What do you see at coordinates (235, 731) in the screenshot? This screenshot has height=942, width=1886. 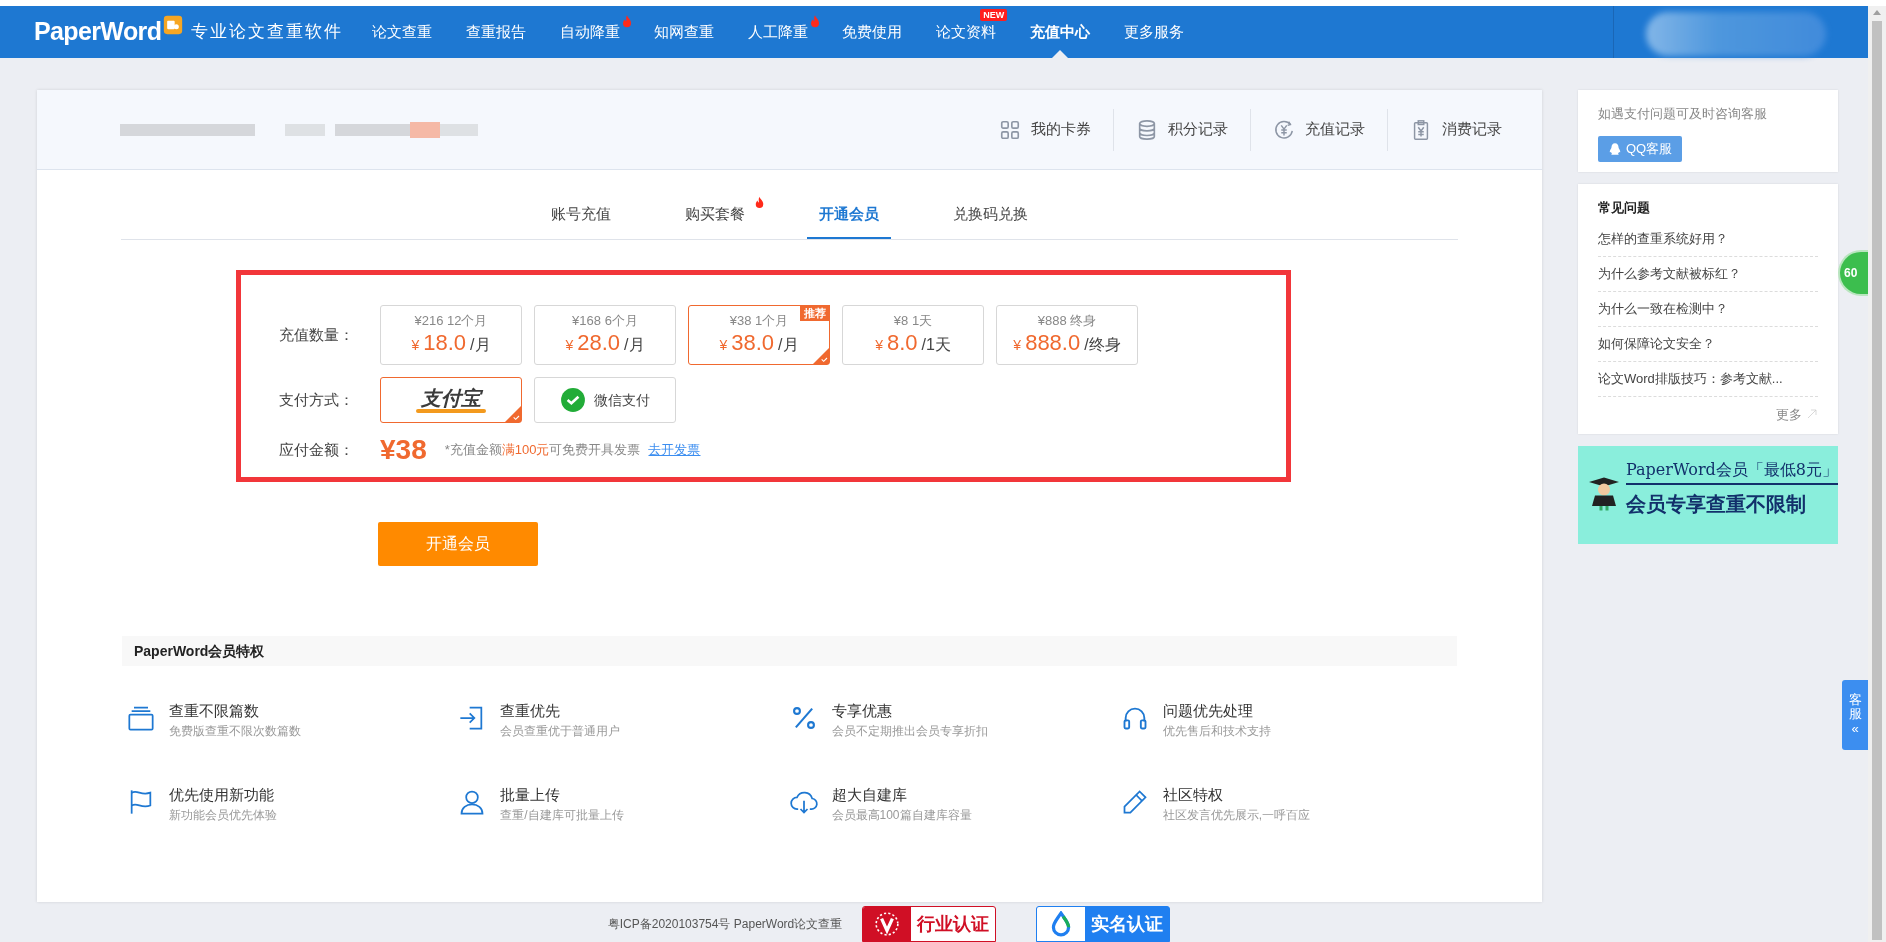 I see `benefit-description: 免费版查重不限次数篇数` at bounding box center [235, 731].